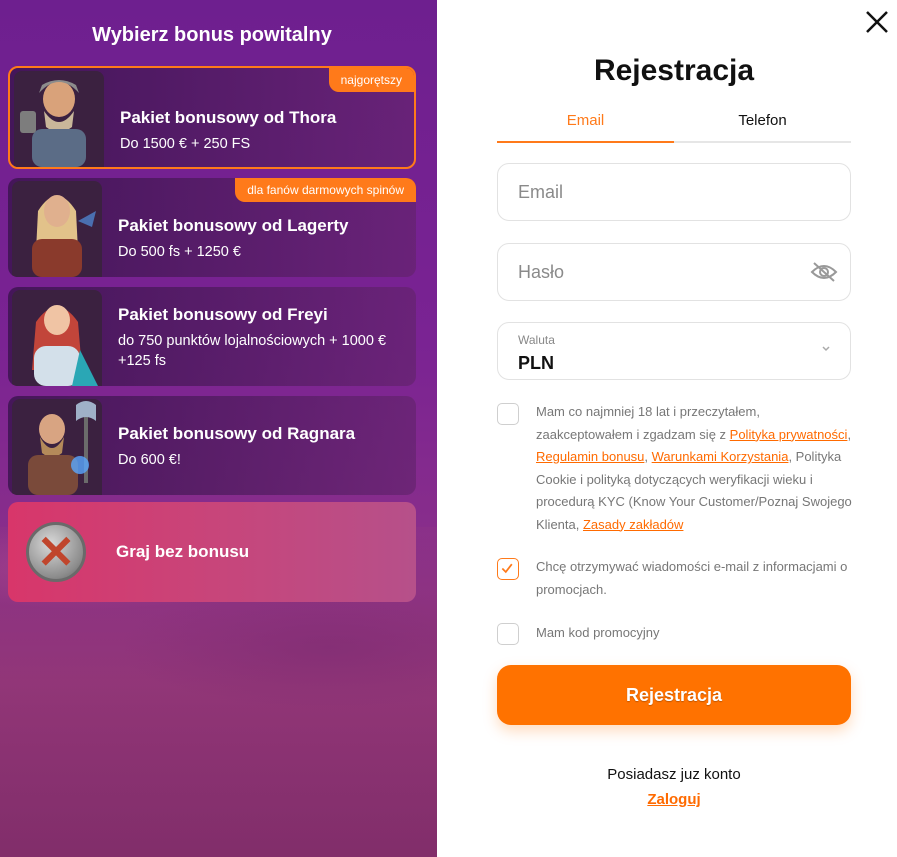 This screenshot has width=897, height=857. What do you see at coordinates (59, 119) in the screenshot?
I see `thor-portrait-icon` at bounding box center [59, 119].